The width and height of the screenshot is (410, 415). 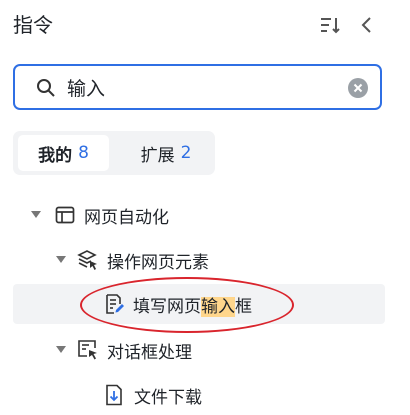 What do you see at coordinates (220, 260) in the screenshot?
I see `tree-node-web-elements: 操作网页元素` at bounding box center [220, 260].